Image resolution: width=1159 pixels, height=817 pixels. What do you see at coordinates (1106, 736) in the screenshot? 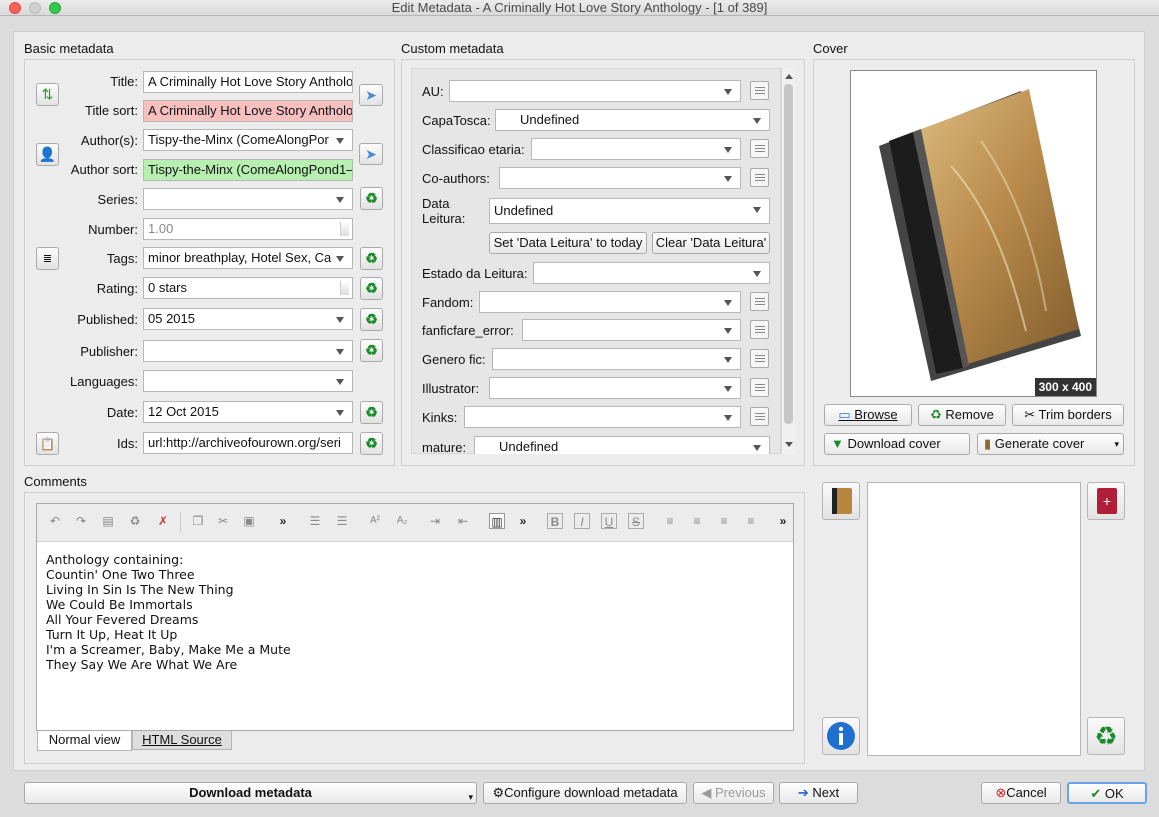
I see `remove-format-button: ♻` at bounding box center [1106, 736].